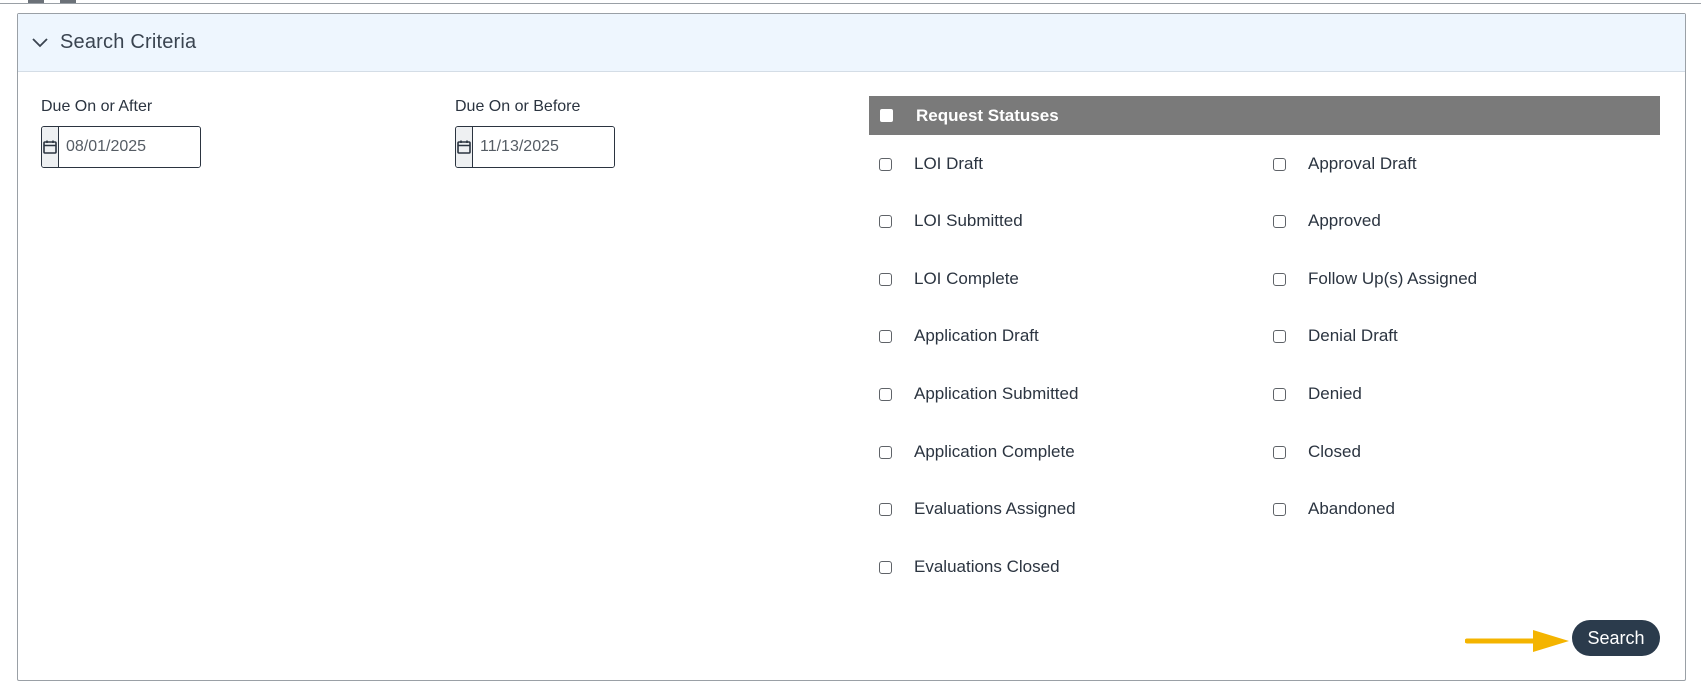  What do you see at coordinates (976, 335) in the screenshot?
I see `status-label: Application Draft` at bounding box center [976, 335].